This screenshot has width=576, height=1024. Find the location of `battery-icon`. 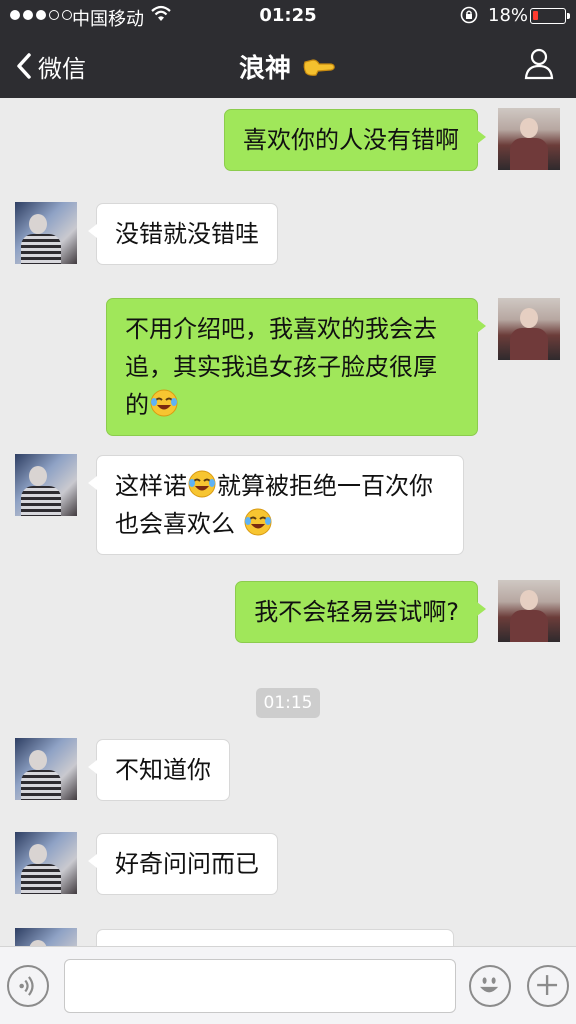

battery-icon is located at coordinates (550, 16).